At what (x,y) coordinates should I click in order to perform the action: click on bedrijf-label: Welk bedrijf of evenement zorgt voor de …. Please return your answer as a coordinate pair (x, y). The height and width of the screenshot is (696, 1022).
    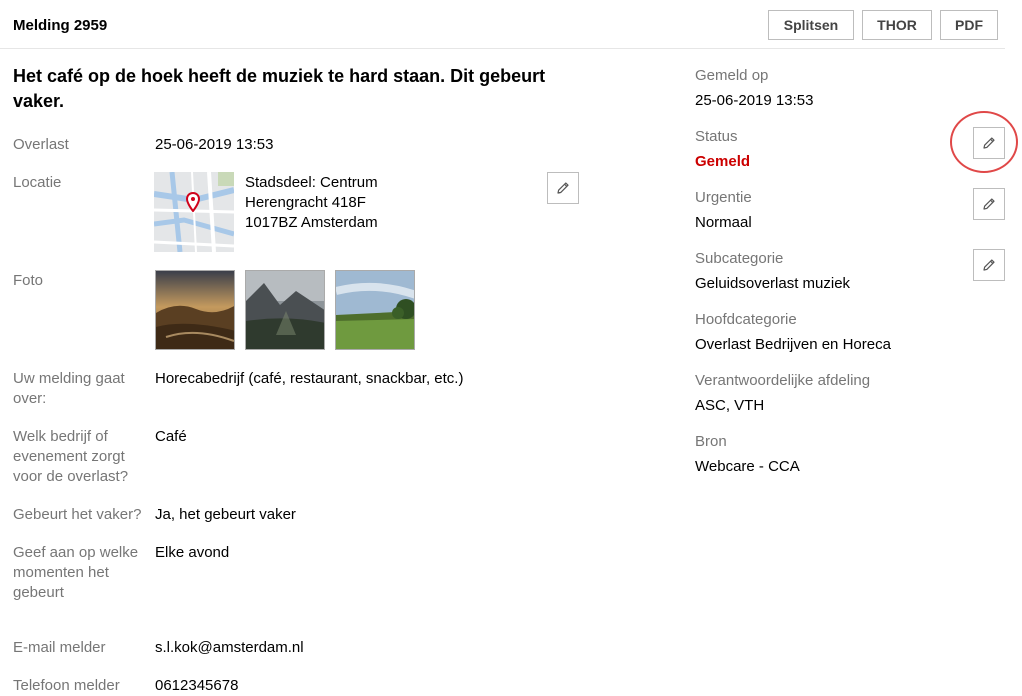
    Looking at the image, I should click on (71, 456).